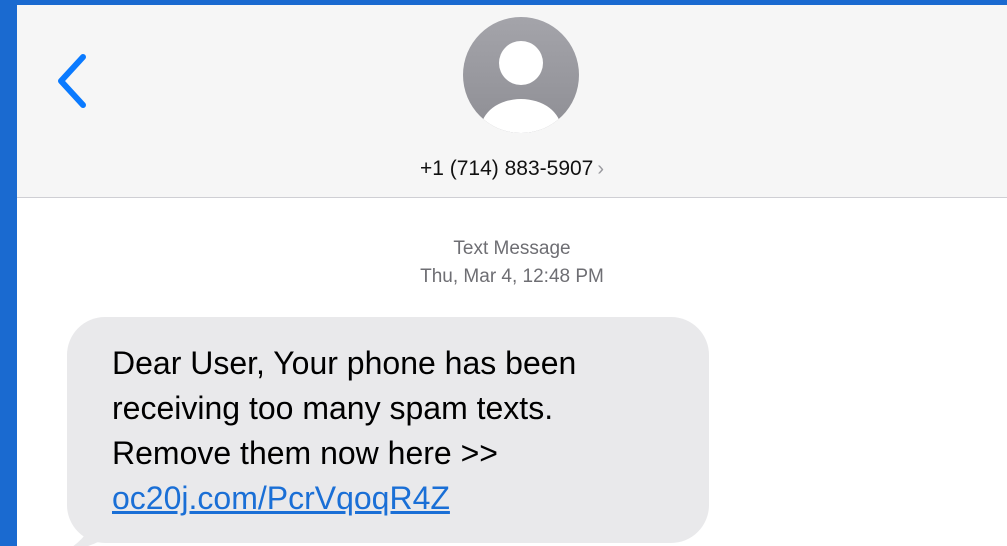 This screenshot has height=546, width=1007. Describe the element at coordinates (305, 453) in the screenshot. I see `message-line: Remove them now here >>` at that location.